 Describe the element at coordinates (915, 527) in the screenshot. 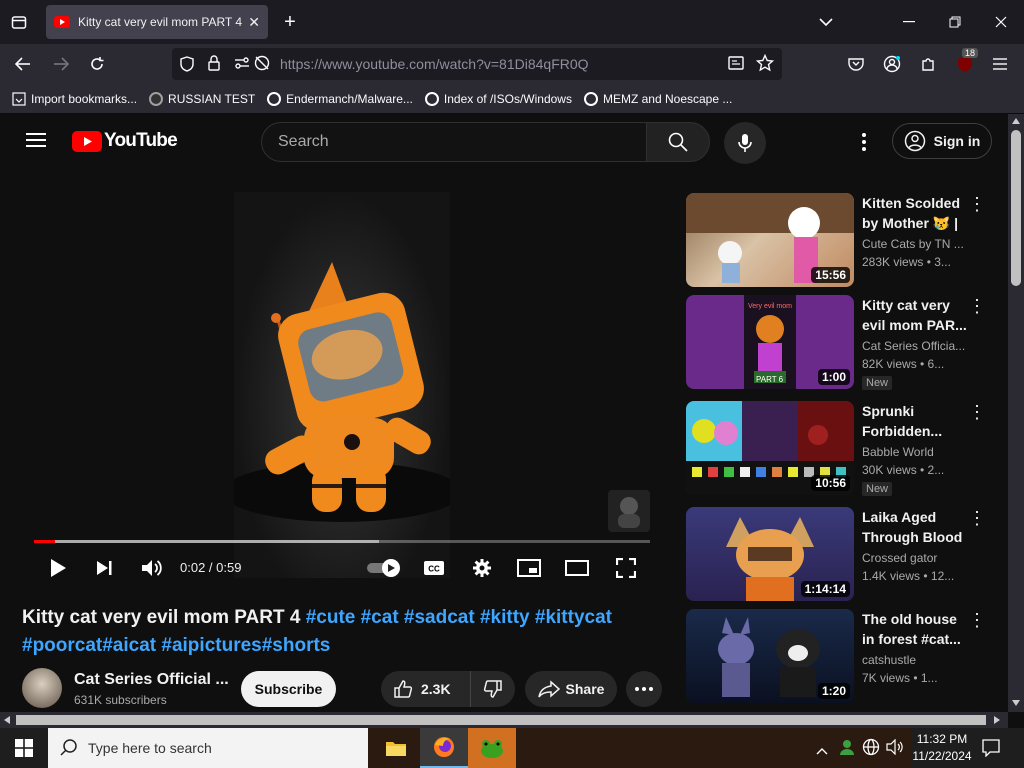

I see `recommendation-title: Laika Aged Through Blood` at that location.